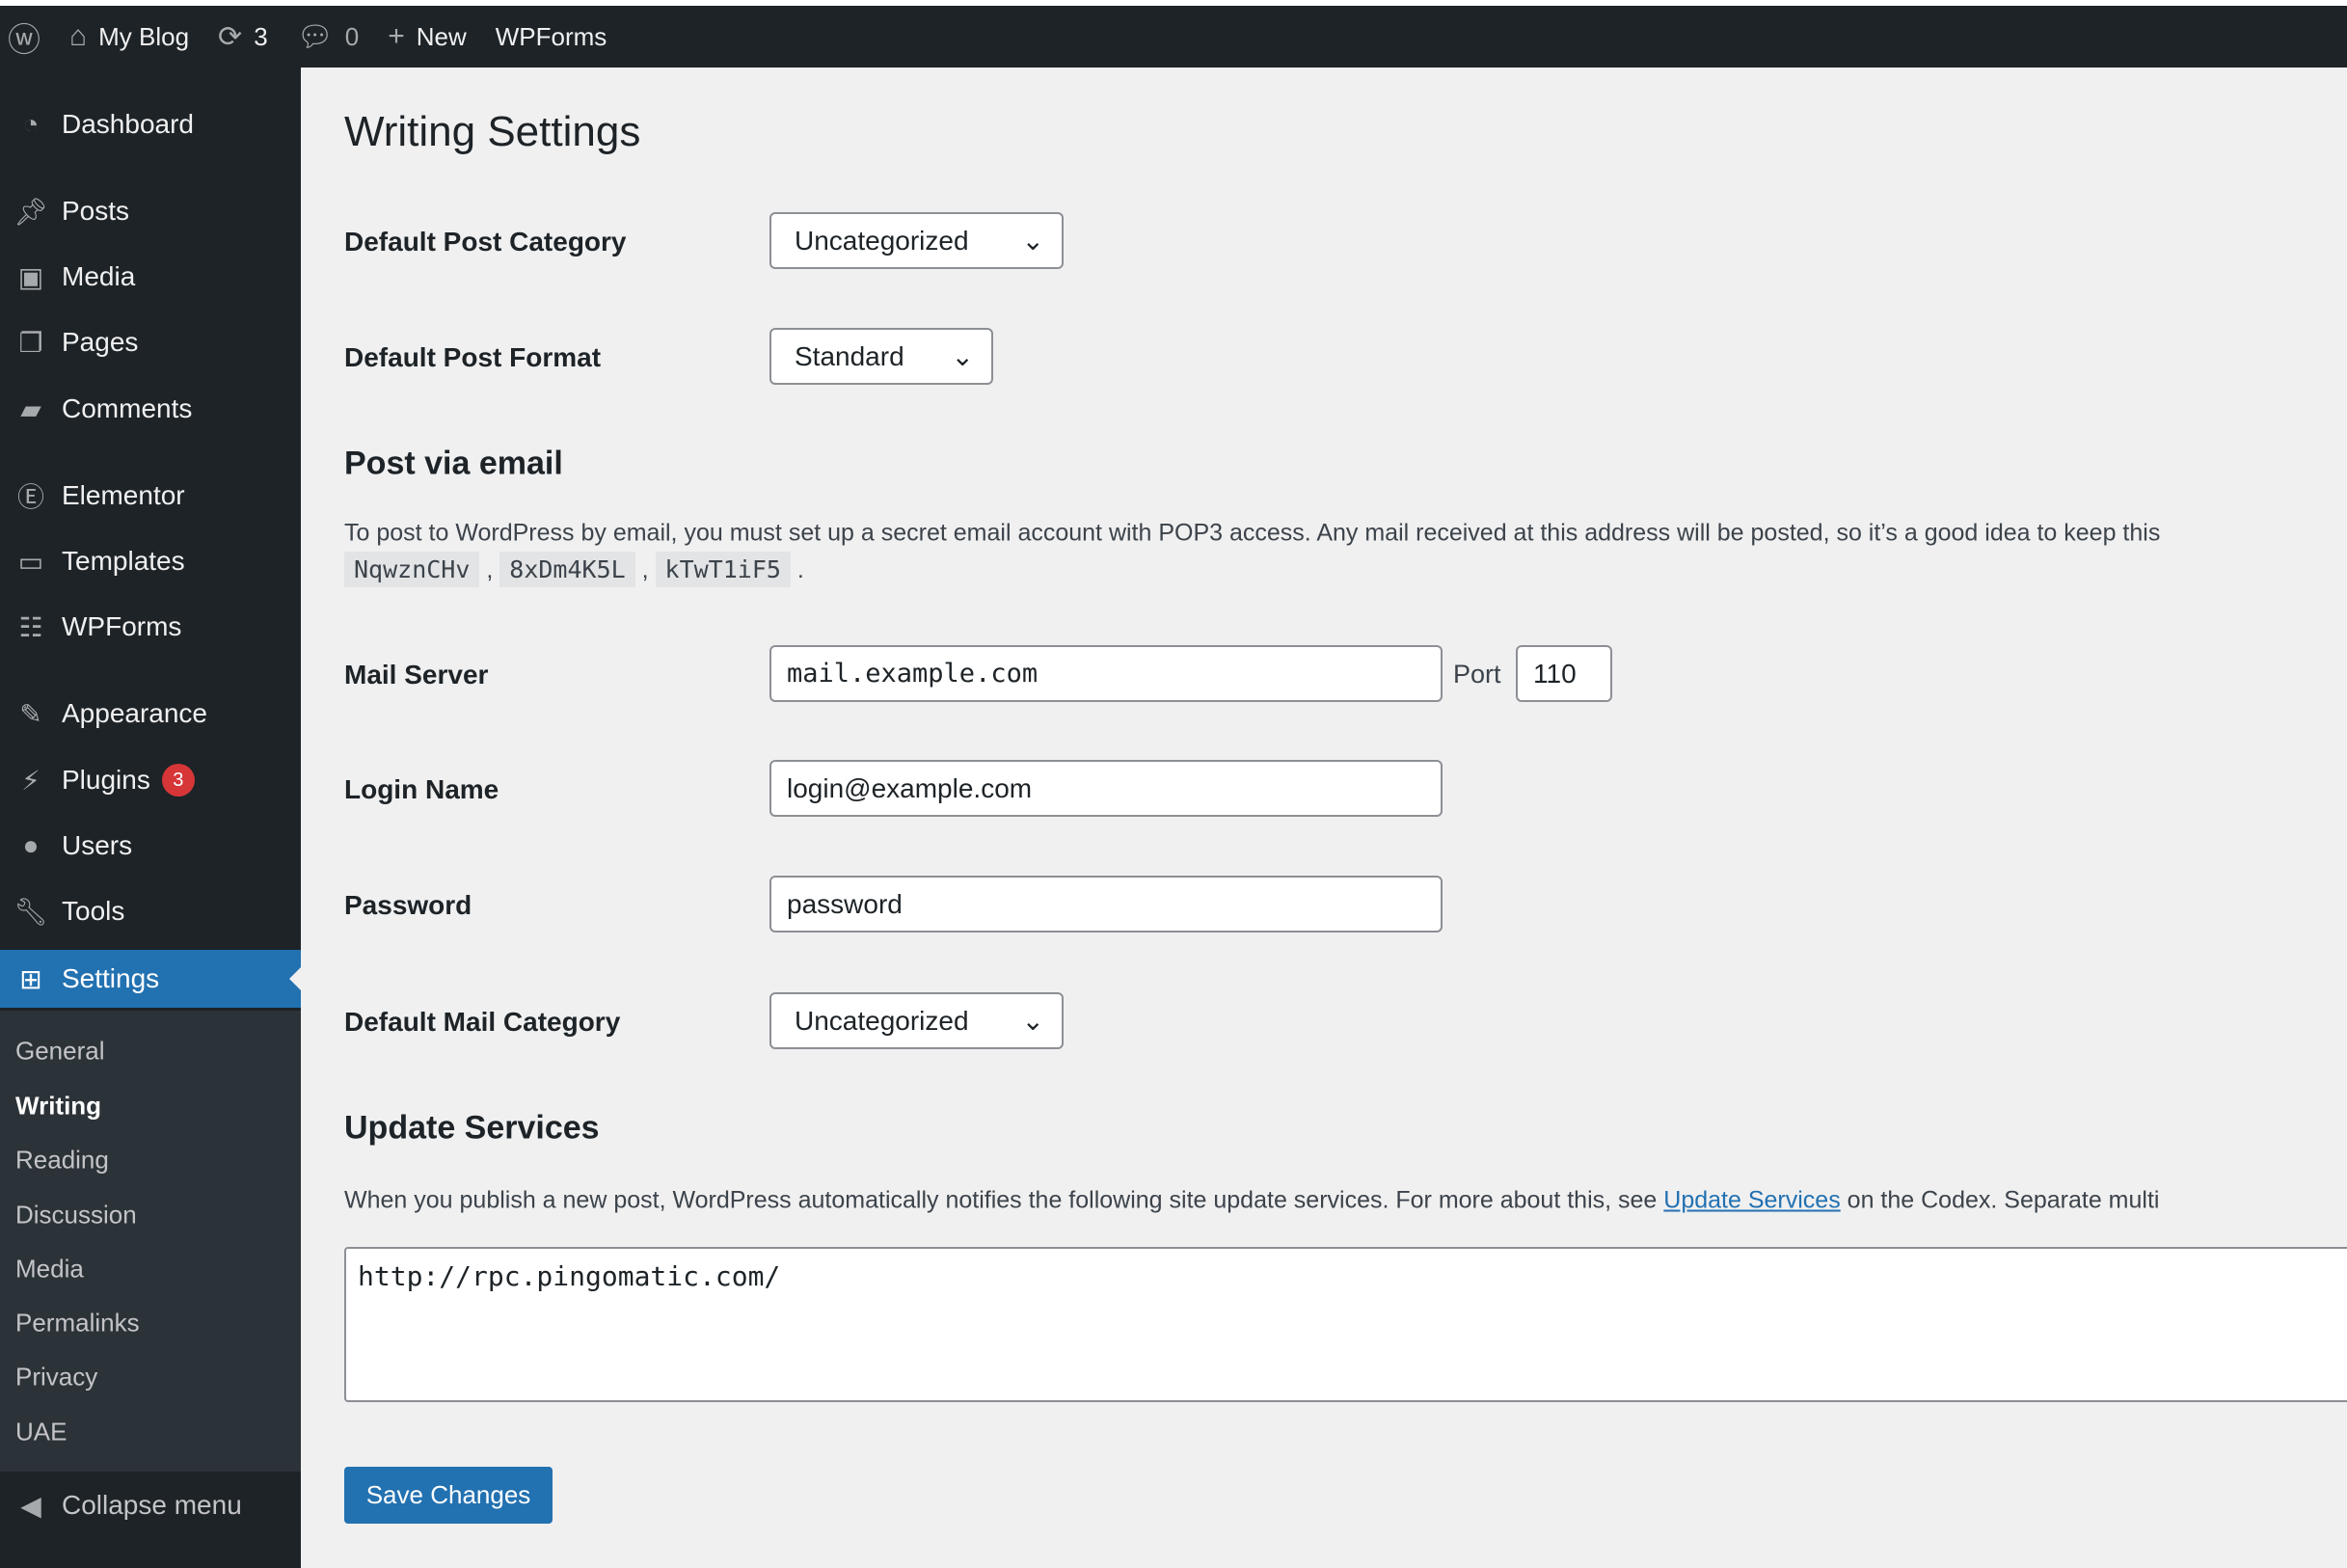 This screenshot has height=1568, width=2347. Describe the element at coordinates (396, 36) in the screenshot. I see `plus-icon: +` at that location.